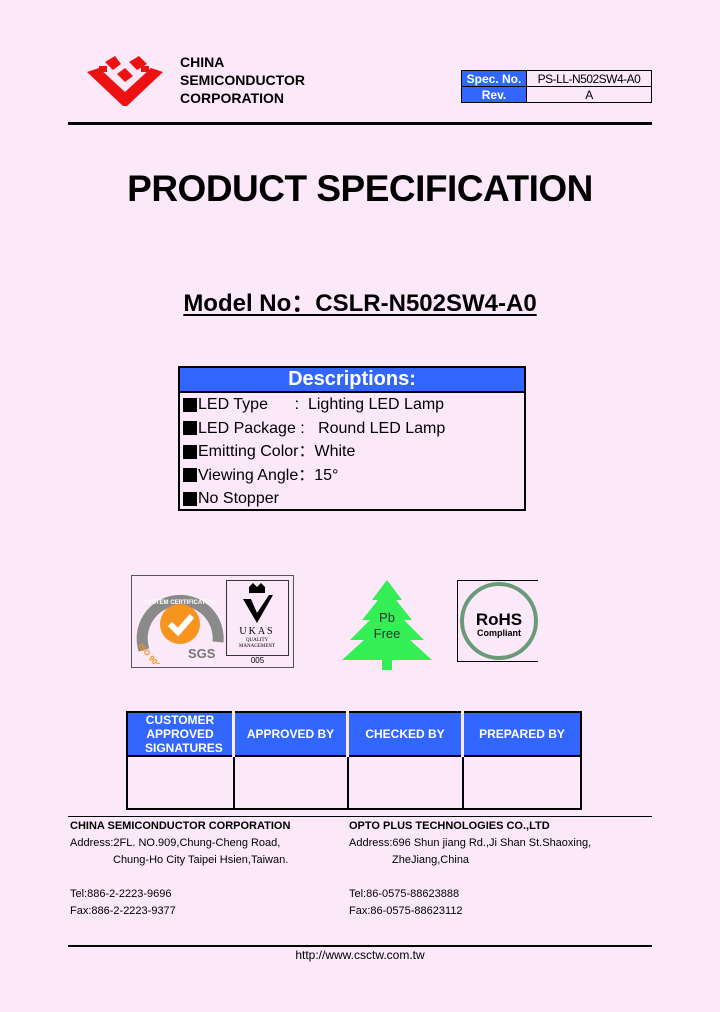 The image size is (720, 1012). What do you see at coordinates (257, 616) in the screenshot?
I see `ukas-crown-check-icon: UKAS QUALITY MANAGEMENT` at bounding box center [257, 616].